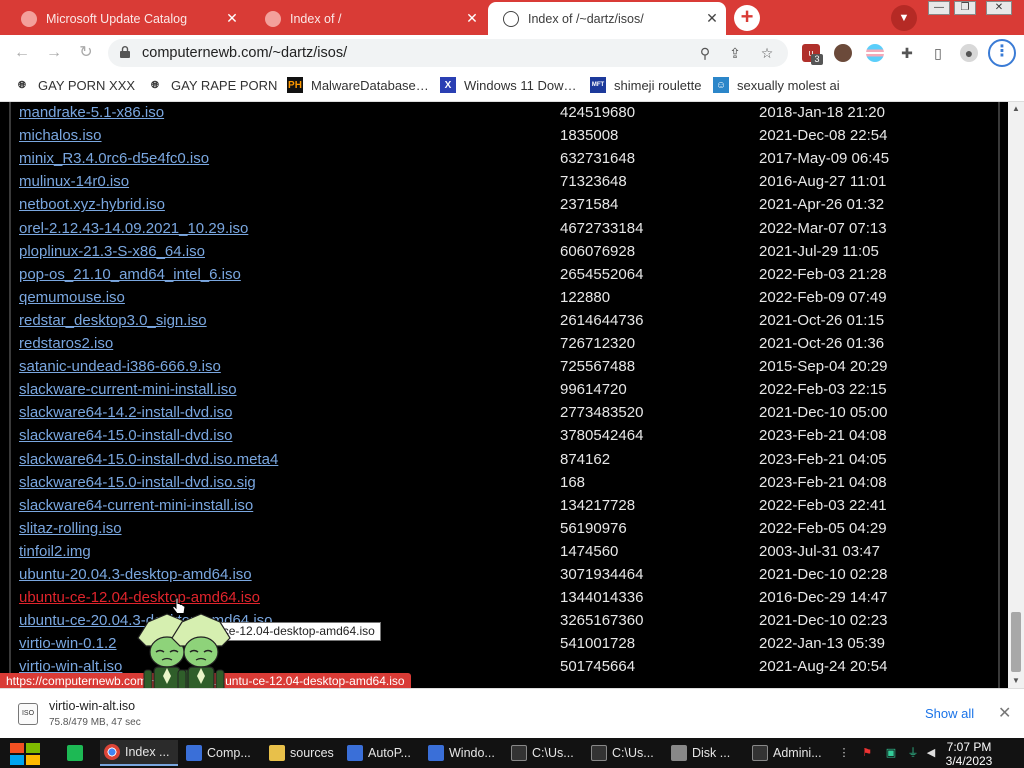 This screenshot has width=1024, height=768. Describe the element at coordinates (844, 753) in the screenshot. I see `more-icon: ⋮` at that location.